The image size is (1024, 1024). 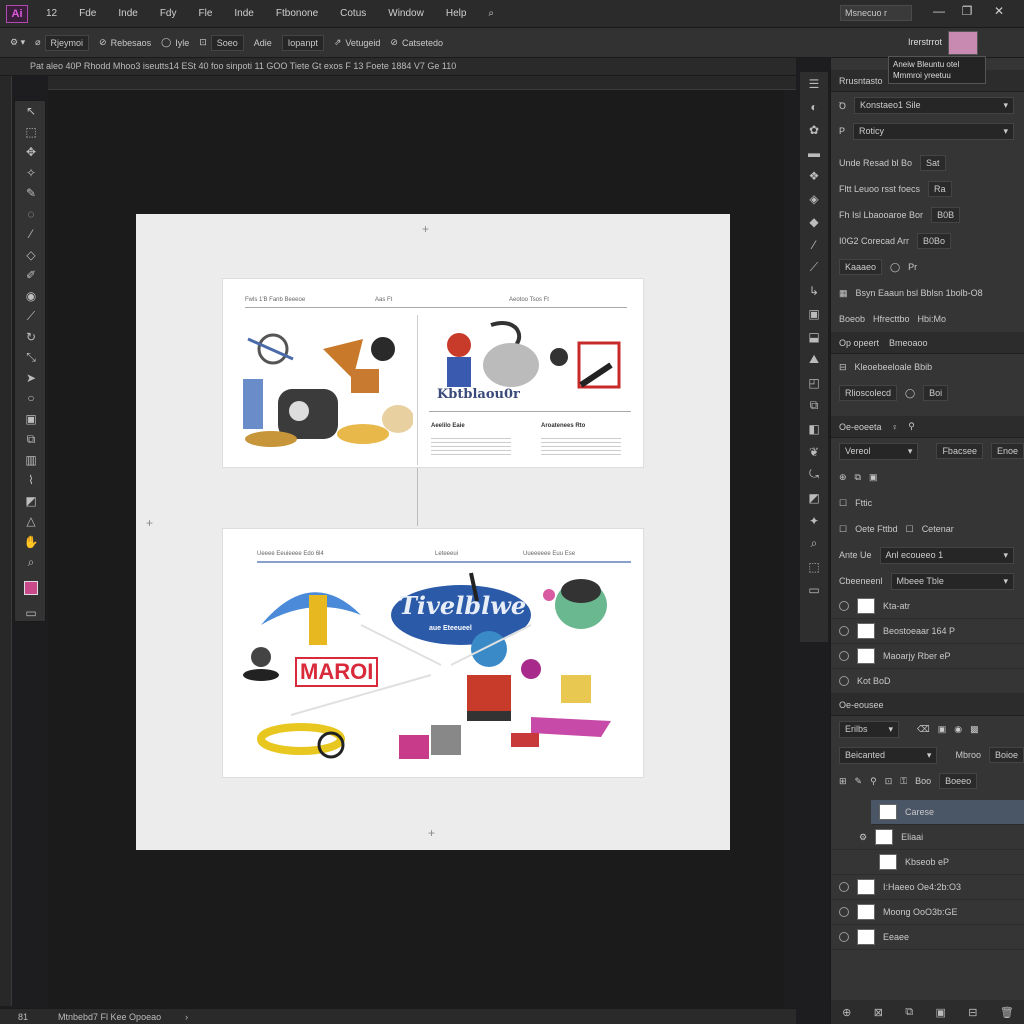 What do you see at coordinates (31, 501) in the screenshot?
I see `slice-icon: ◩` at bounding box center [31, 501].